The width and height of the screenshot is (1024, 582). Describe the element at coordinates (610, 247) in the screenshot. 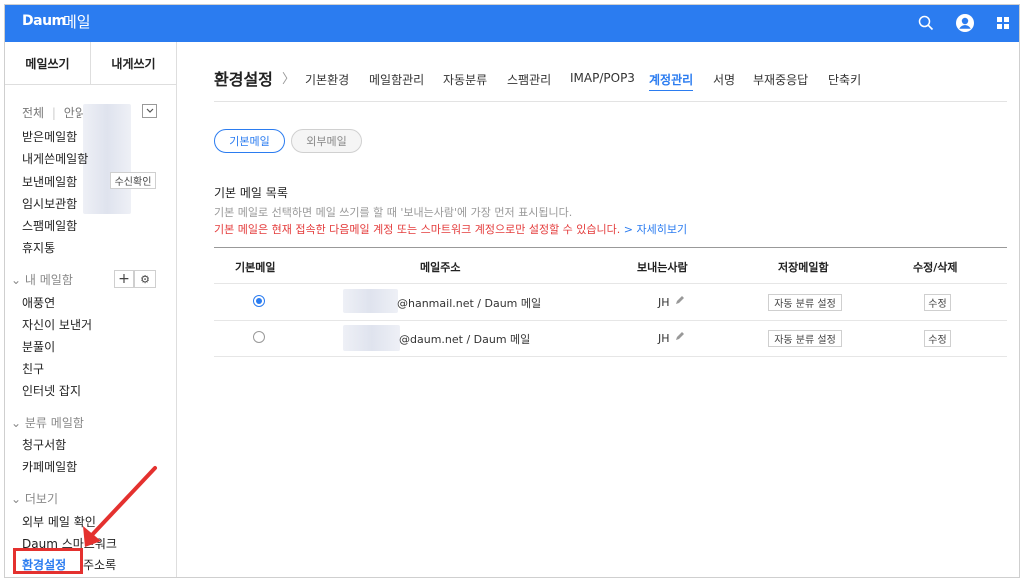

I see `table-top-border` at that location.